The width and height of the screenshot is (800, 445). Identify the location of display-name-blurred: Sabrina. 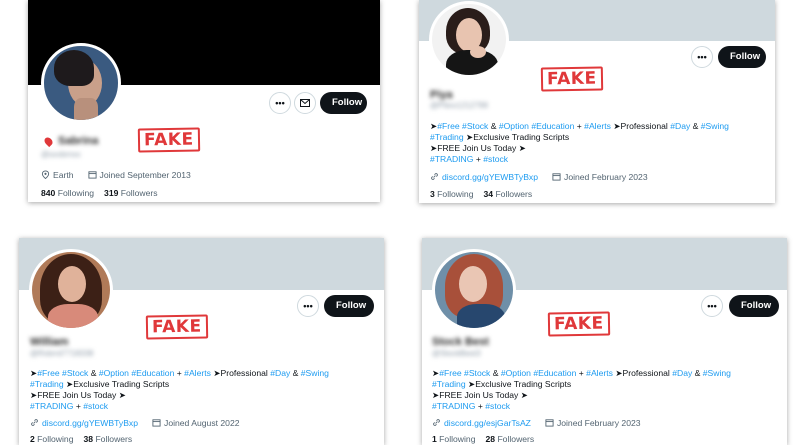
(78, 141).